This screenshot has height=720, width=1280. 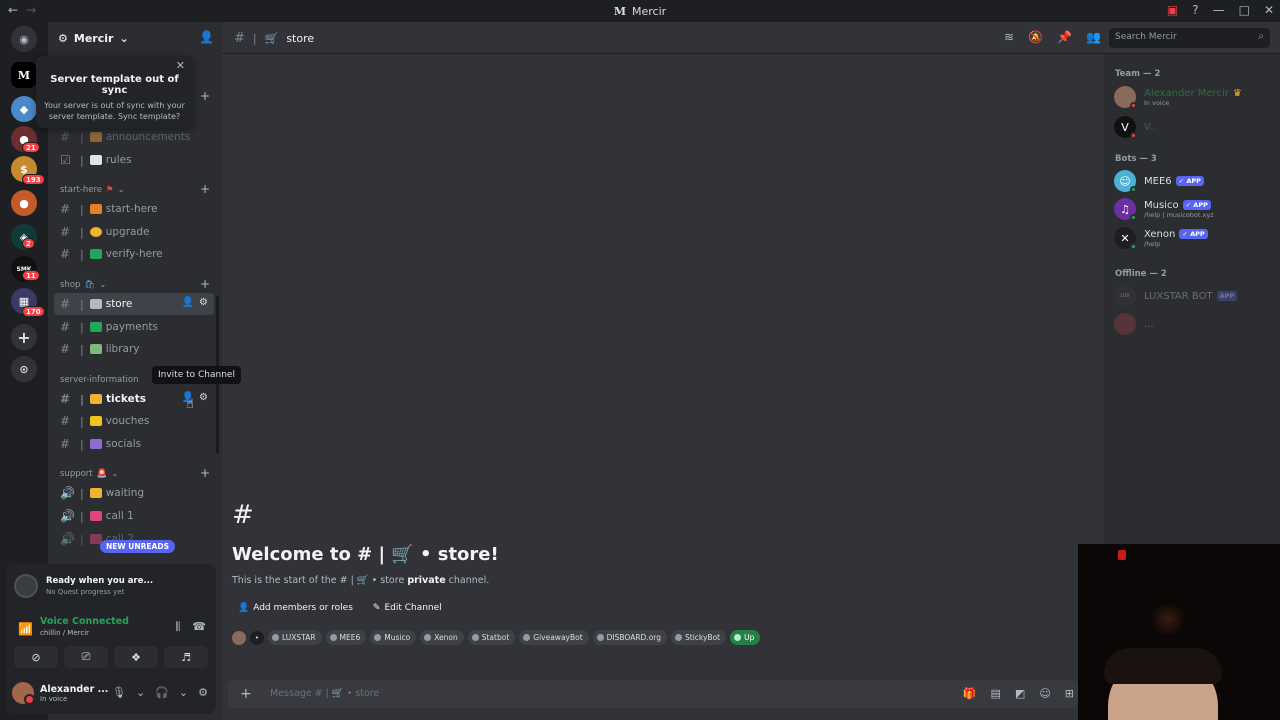 I want to click on member-chip: Musico, so click(x=393, y=637).